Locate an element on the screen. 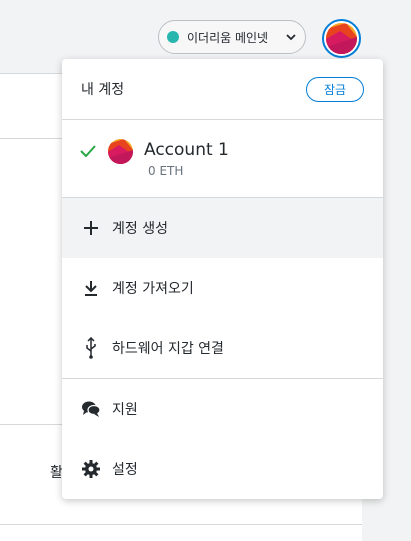 Image resolution: width=411 pixels, height=541 pixels. import-account-item: 계정 가져오기 is located at coordinates (222, 288).